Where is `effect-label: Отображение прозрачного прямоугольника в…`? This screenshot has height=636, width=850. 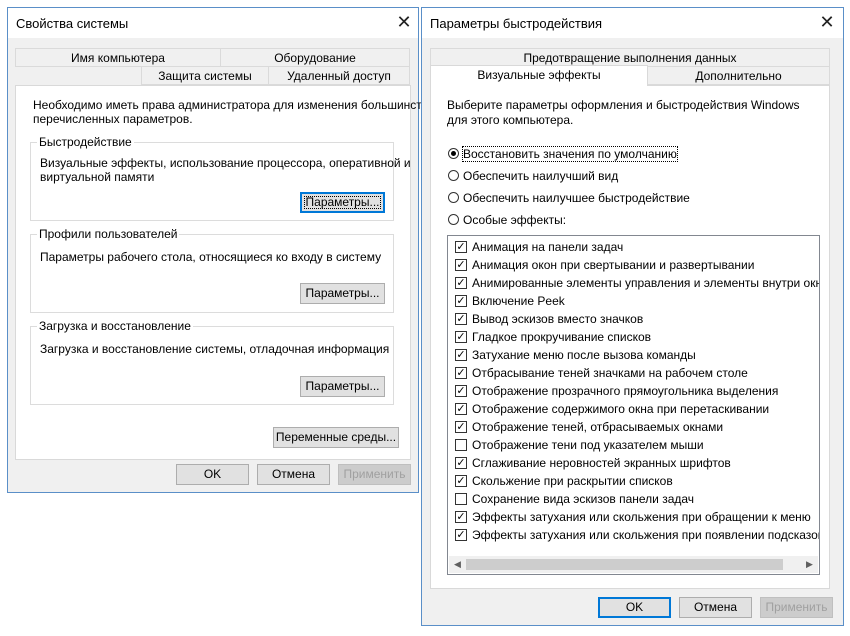 effect-label: Отображение прозрачного прямоугольника в… is located at coordinates (625, 391).